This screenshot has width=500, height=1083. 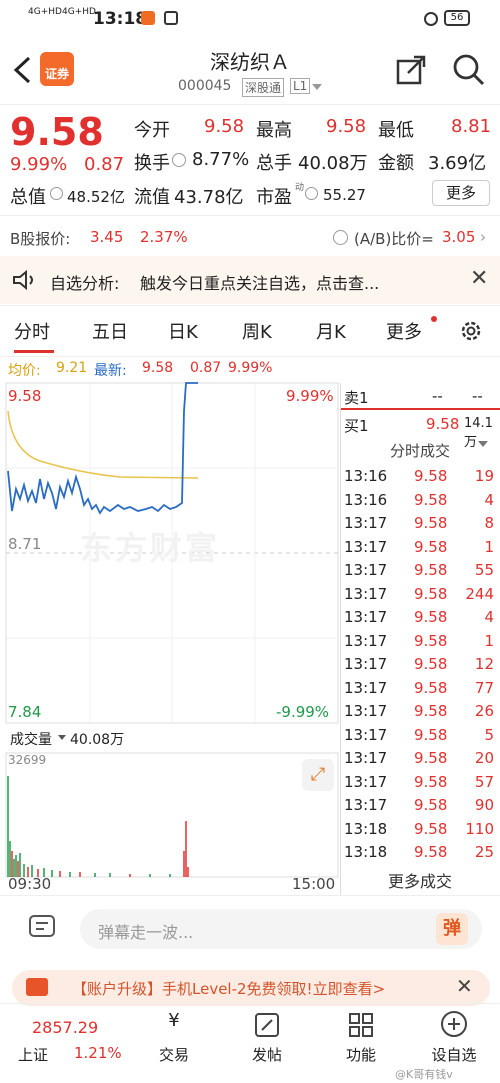 I want to click on open-value: 9.58, so click(x=224, y=126).